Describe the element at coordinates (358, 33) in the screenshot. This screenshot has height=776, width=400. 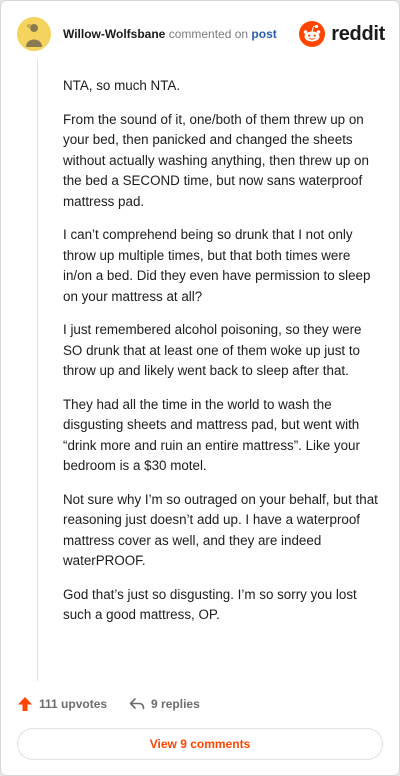
I see `brand-wordmark: reddit` at that location.